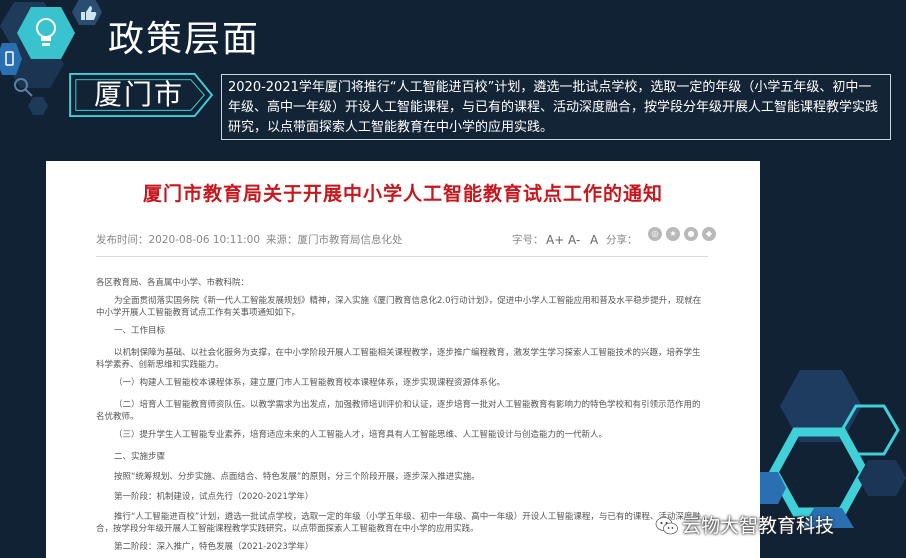 The height and width of the screenshot is (558, 906). I want to click on heading-phase-2: 第二阶段：深入推广，特色发展（2021-2023学年）, so click(214, 547).